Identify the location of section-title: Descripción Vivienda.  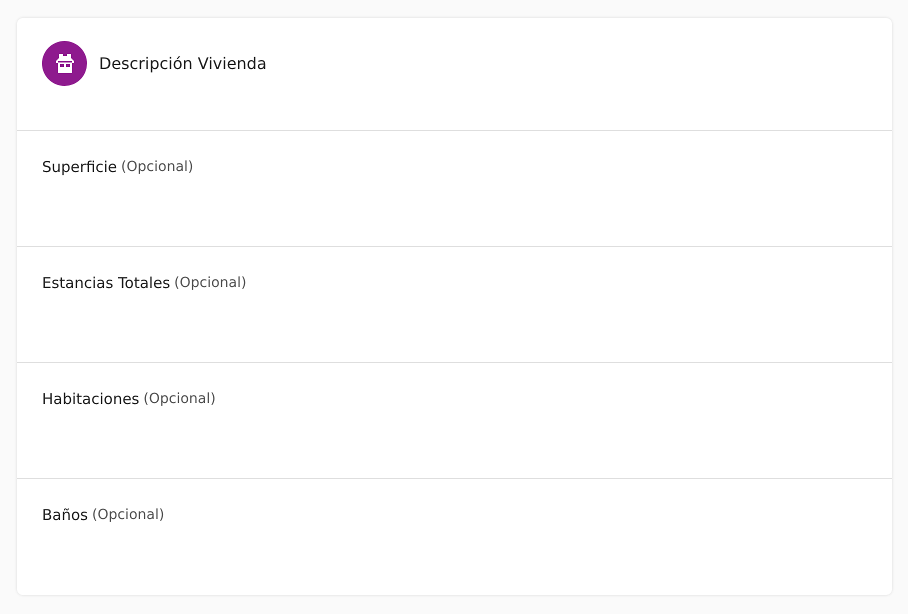
(183, 63).